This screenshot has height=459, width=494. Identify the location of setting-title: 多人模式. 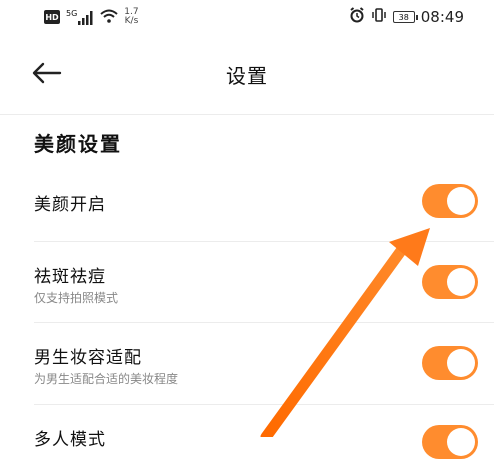
(70, 440).